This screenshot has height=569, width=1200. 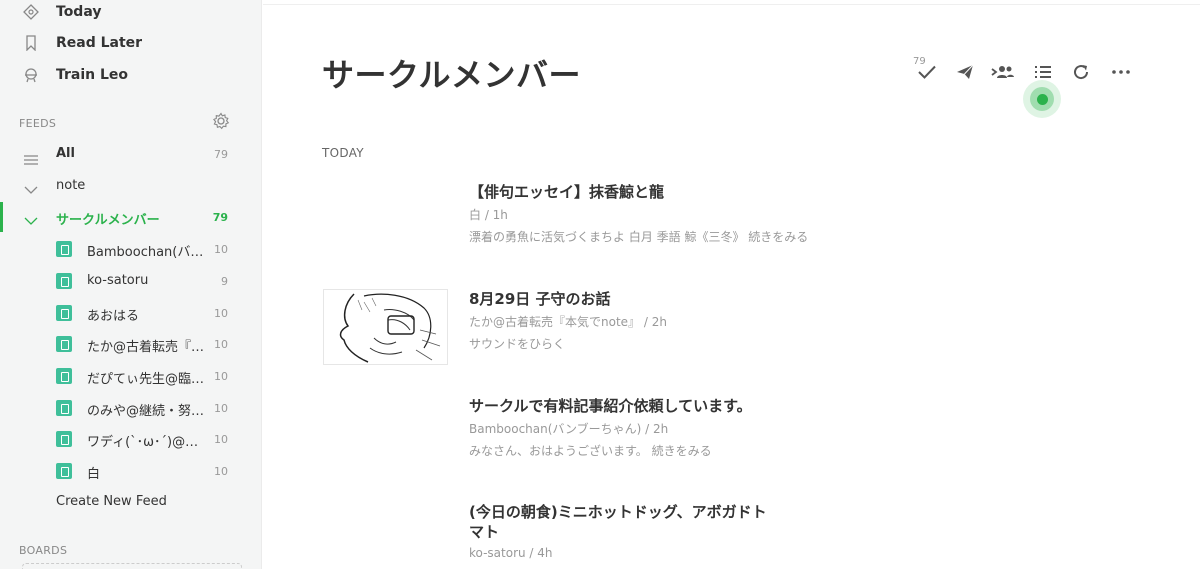 What do you see at coordinates (118, 280) in the screenshot?
I see `source-label: ko-satoru` at bounding box center [118, 280].